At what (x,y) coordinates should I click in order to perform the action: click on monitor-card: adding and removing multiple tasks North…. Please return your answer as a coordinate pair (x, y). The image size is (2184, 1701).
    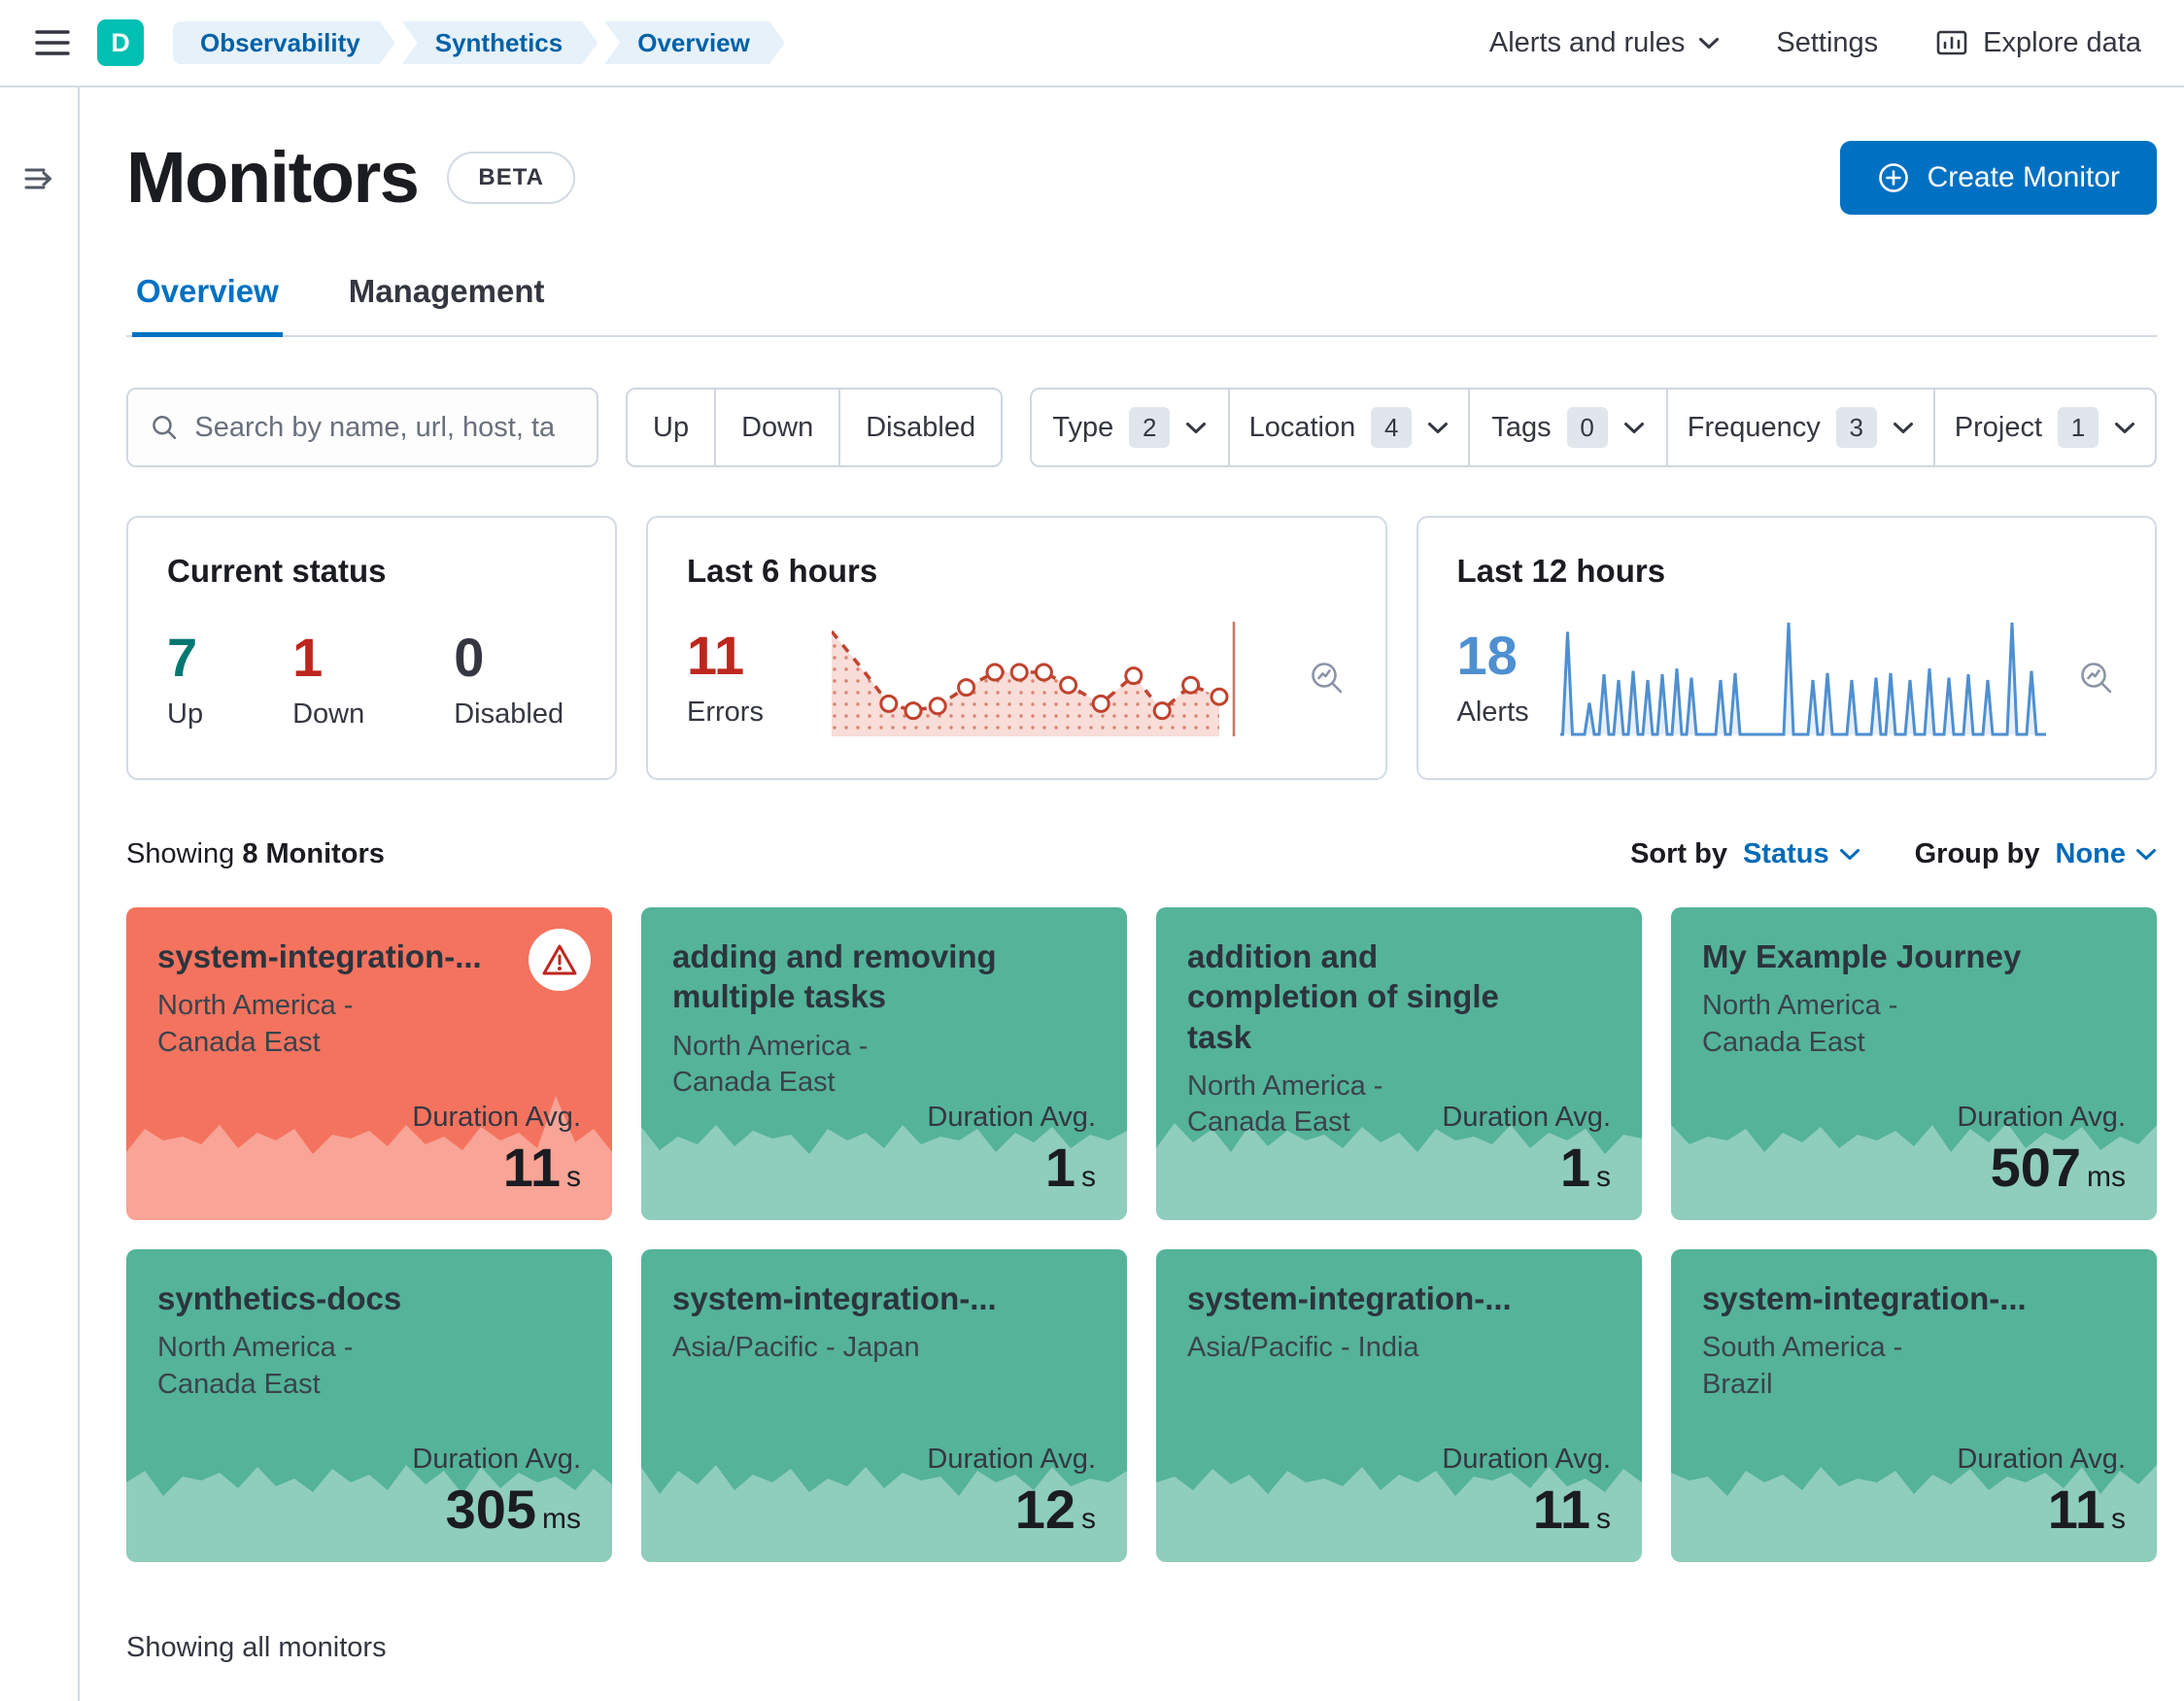
    Looking at the image, I should click on (884, 1063).